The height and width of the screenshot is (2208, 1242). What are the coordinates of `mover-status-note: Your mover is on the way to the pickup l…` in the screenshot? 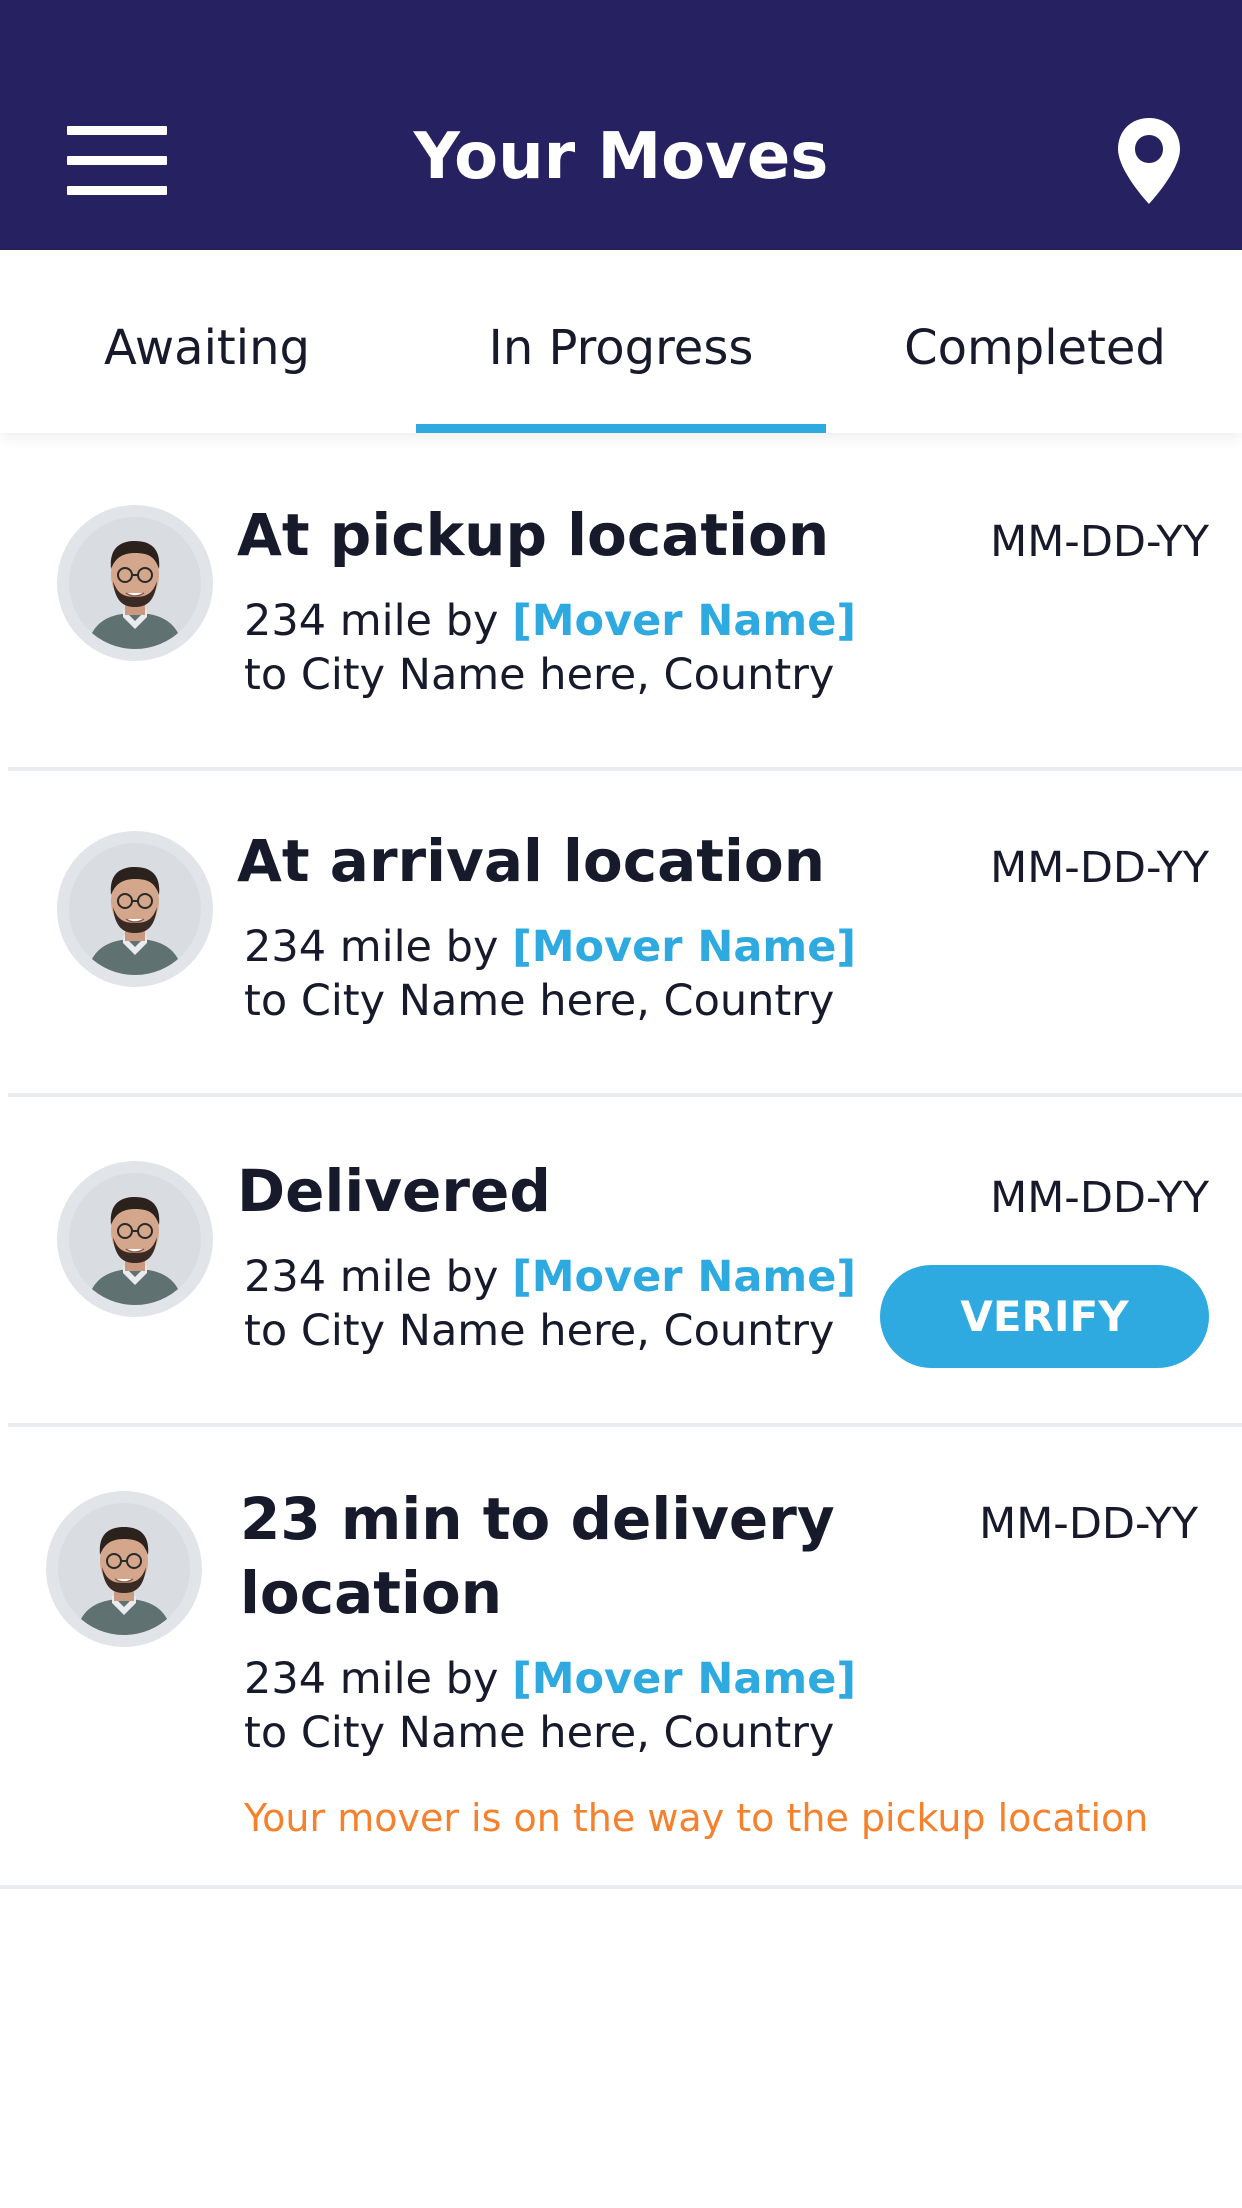 It's located at (696, 1818).